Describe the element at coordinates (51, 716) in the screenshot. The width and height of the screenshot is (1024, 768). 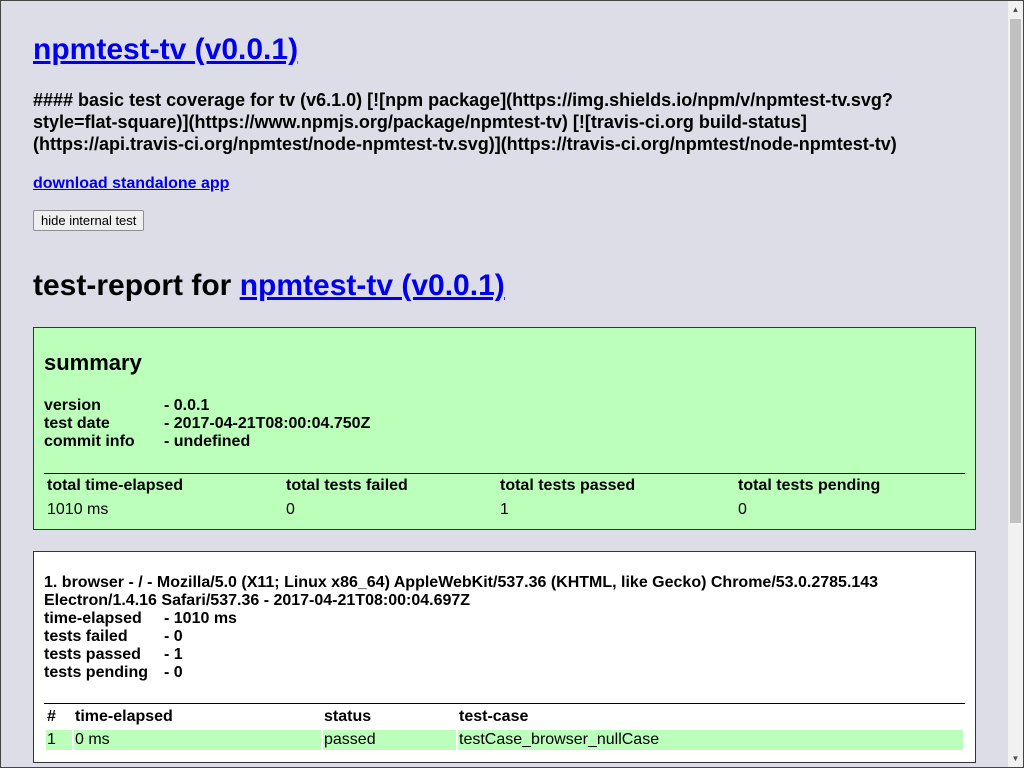
I see `column-header: #` at that location.